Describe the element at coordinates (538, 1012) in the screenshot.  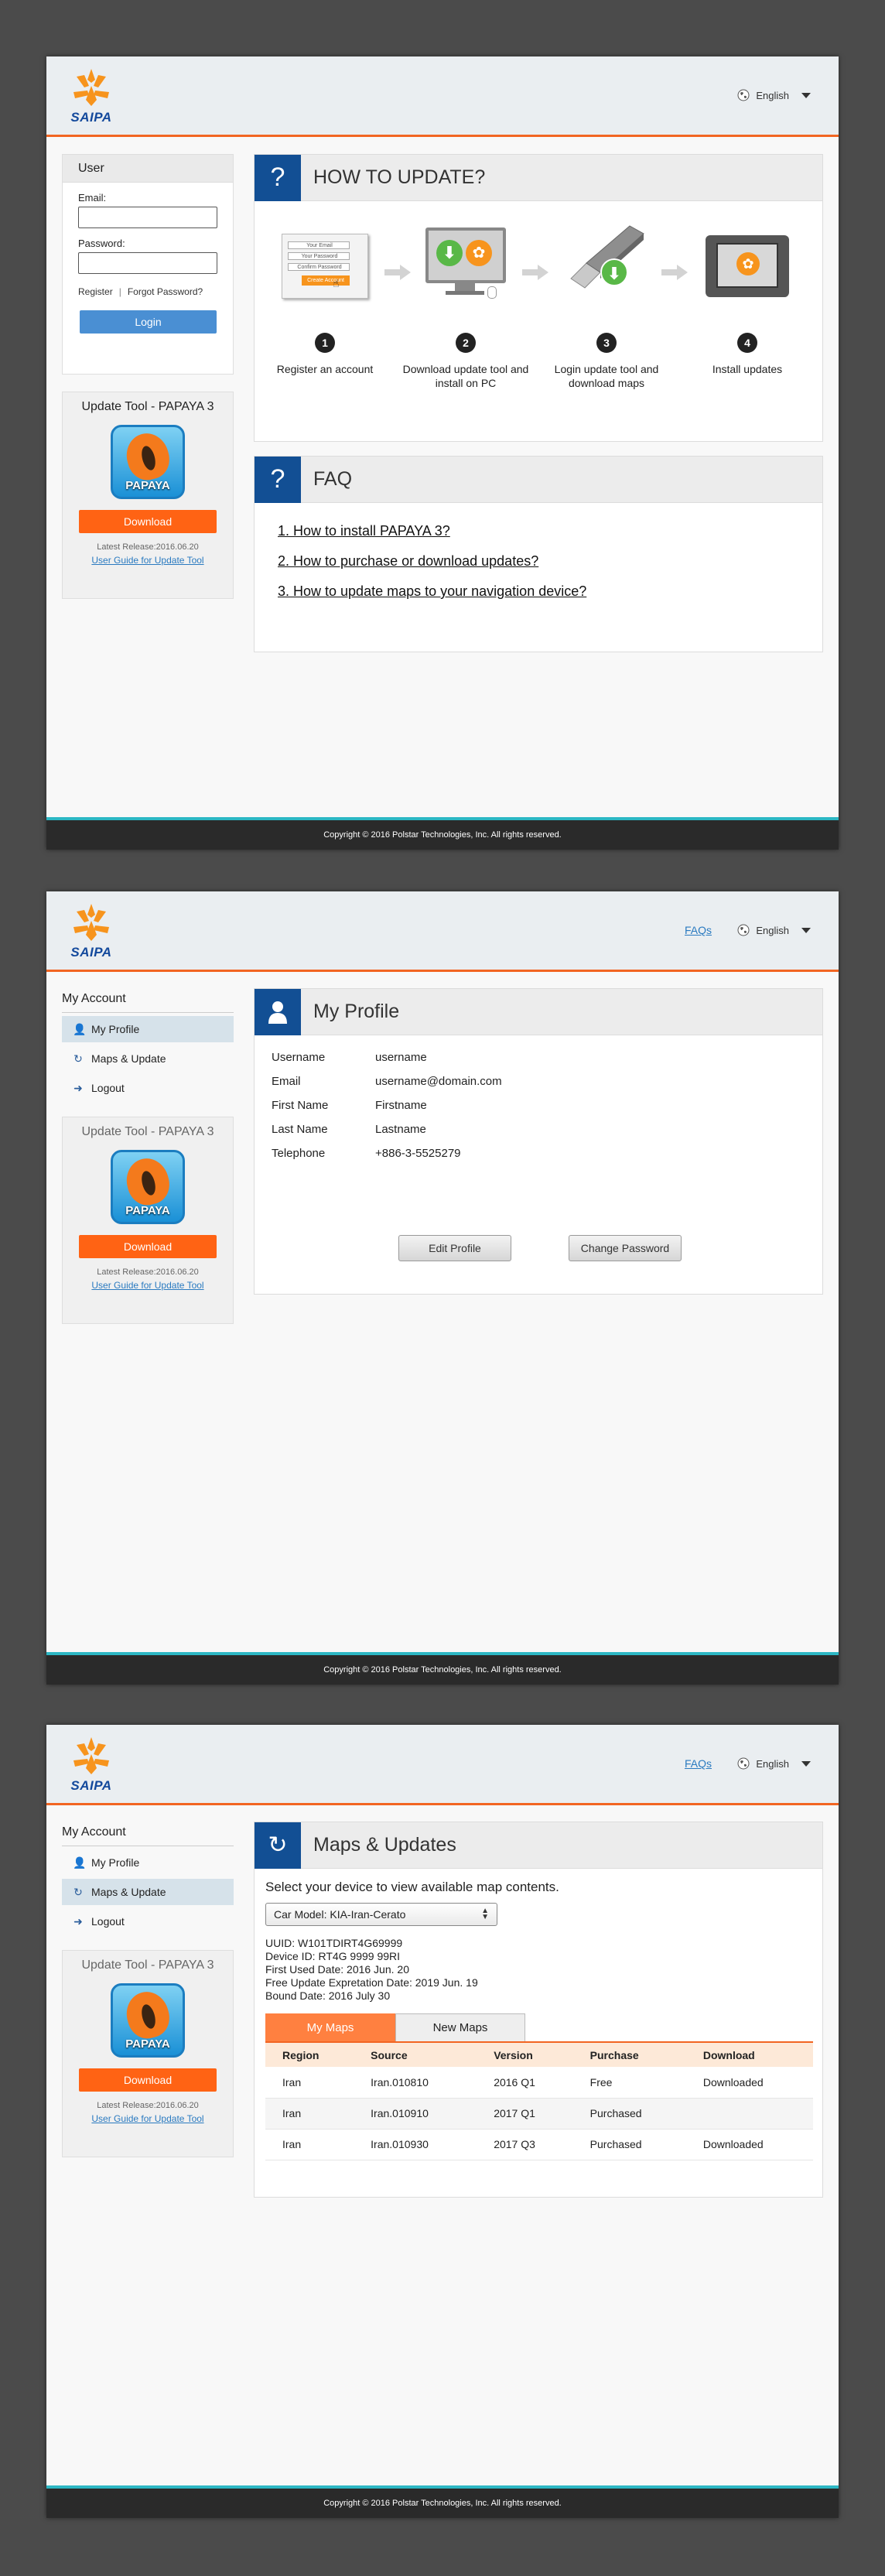
I see `profile-header: My Profile` at that location.